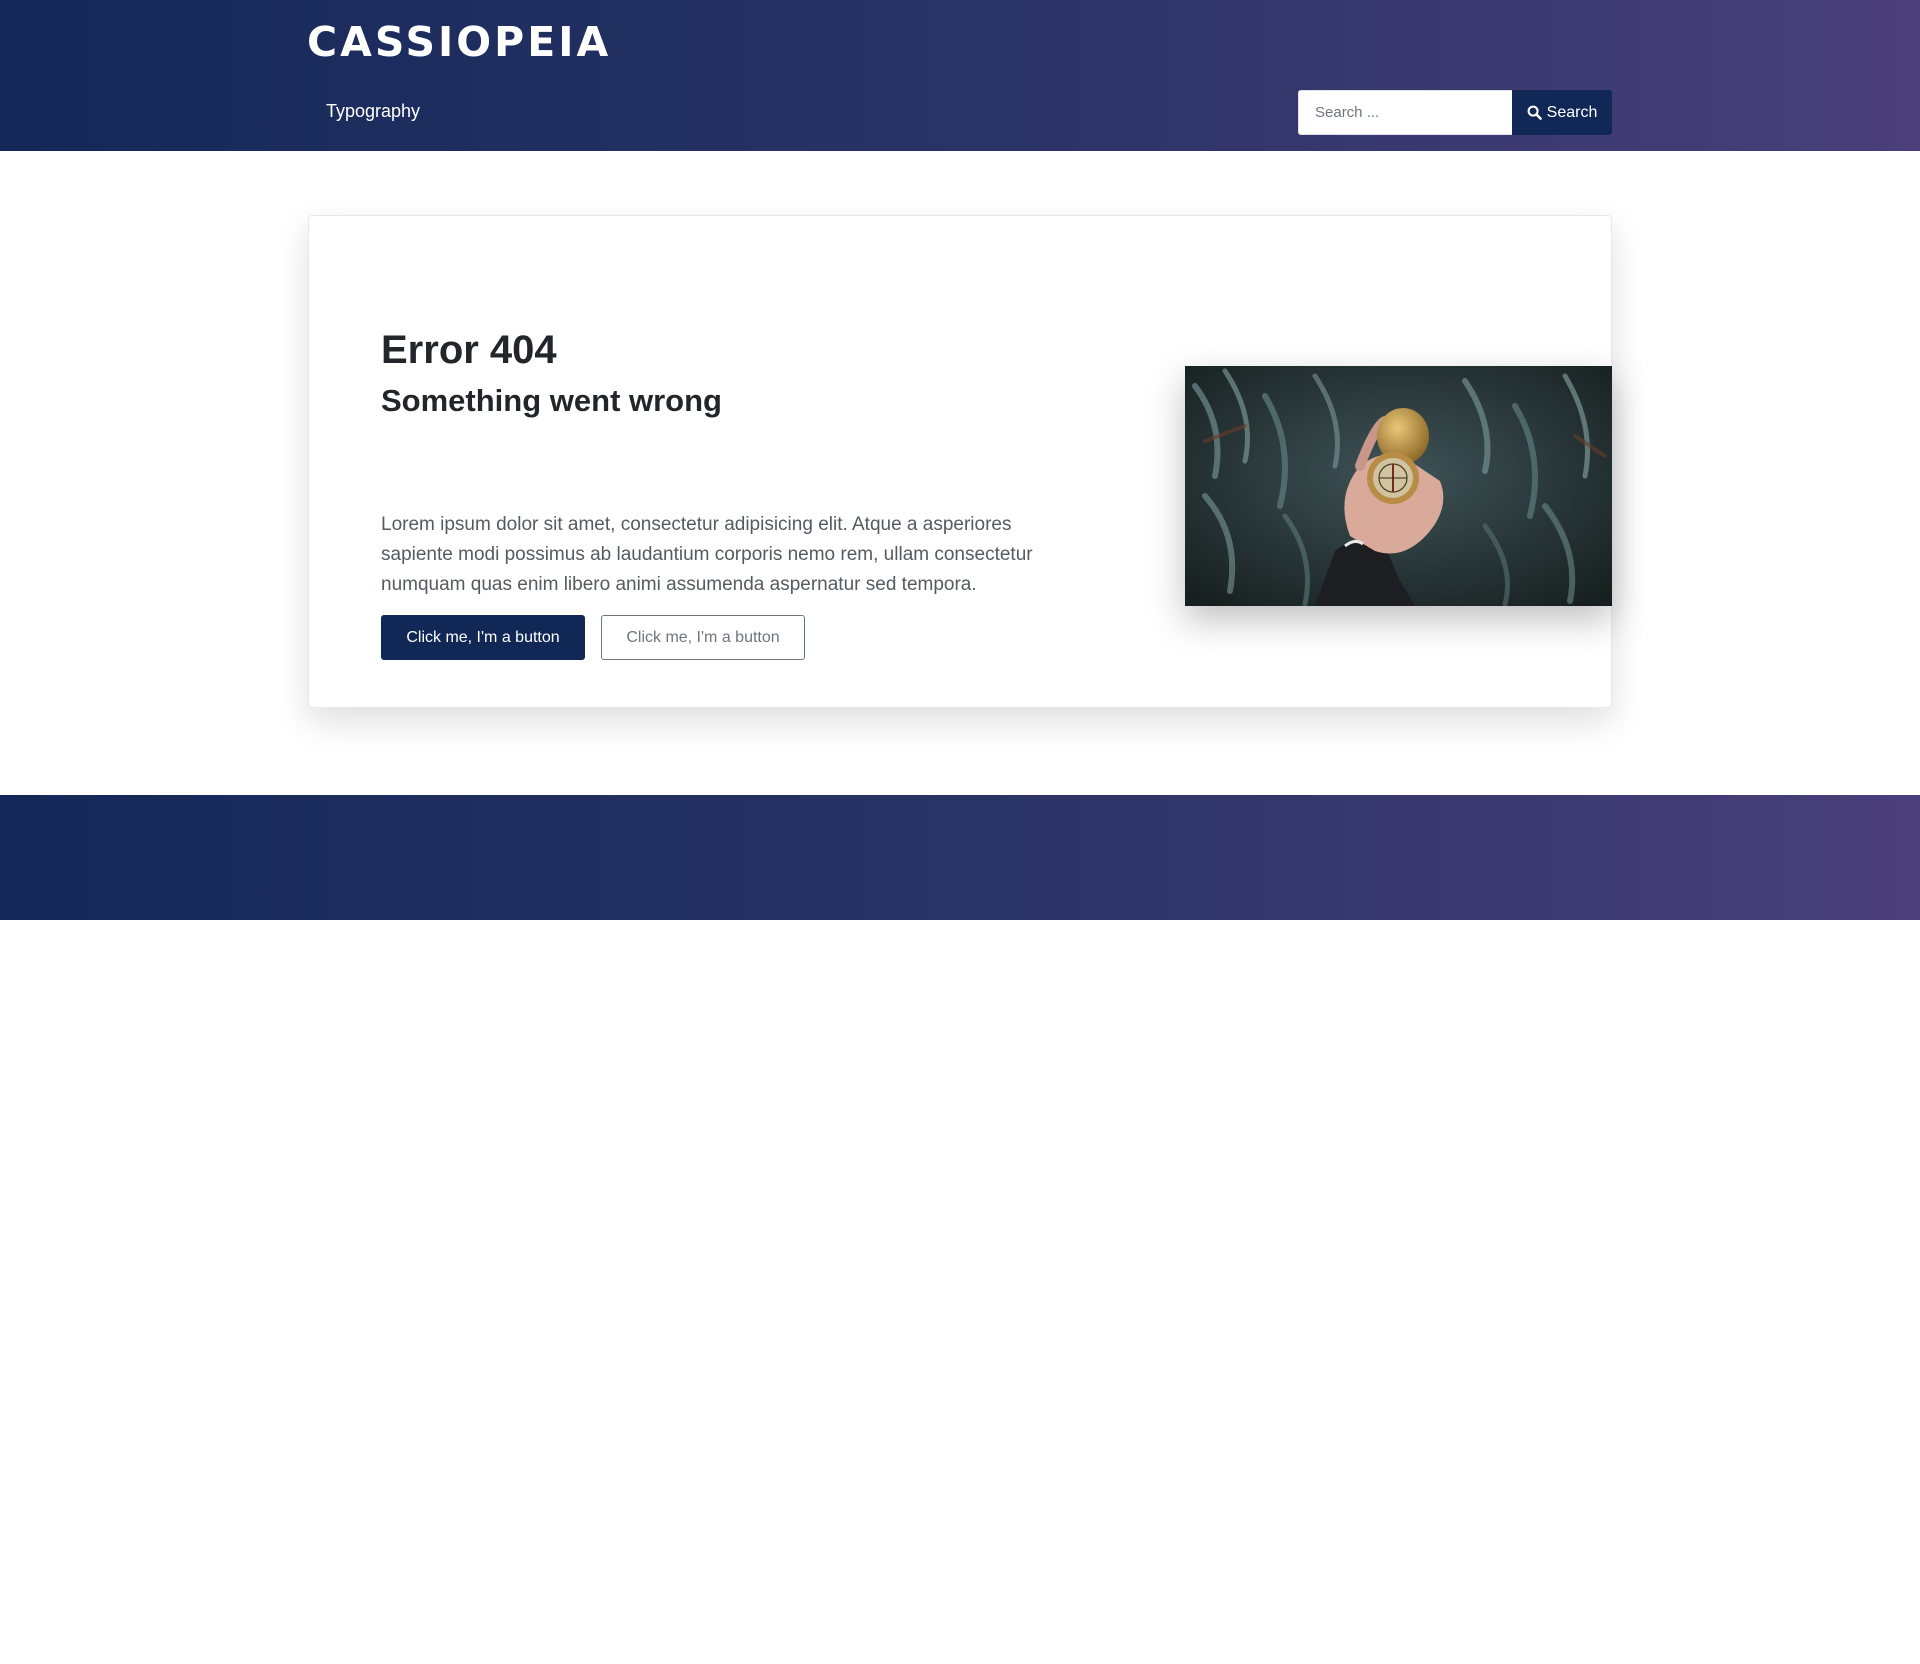 This screenshot has height=1664, width=1920. I want to click on search-input, so click(1405, 112).